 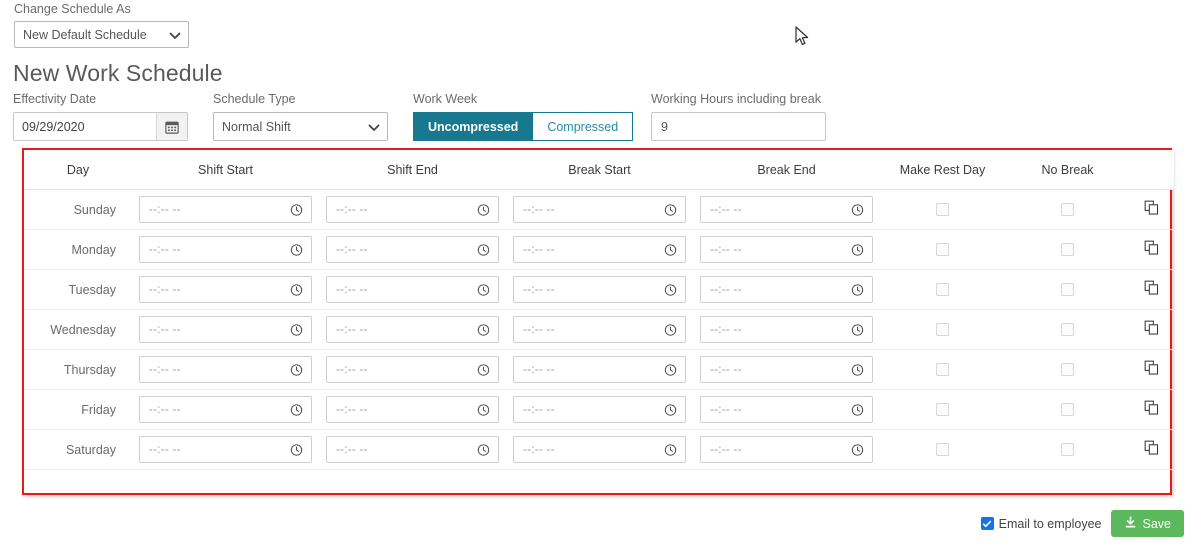 I want to click on break-end-input-friday: --:-- --, so click(x=786, y=409).